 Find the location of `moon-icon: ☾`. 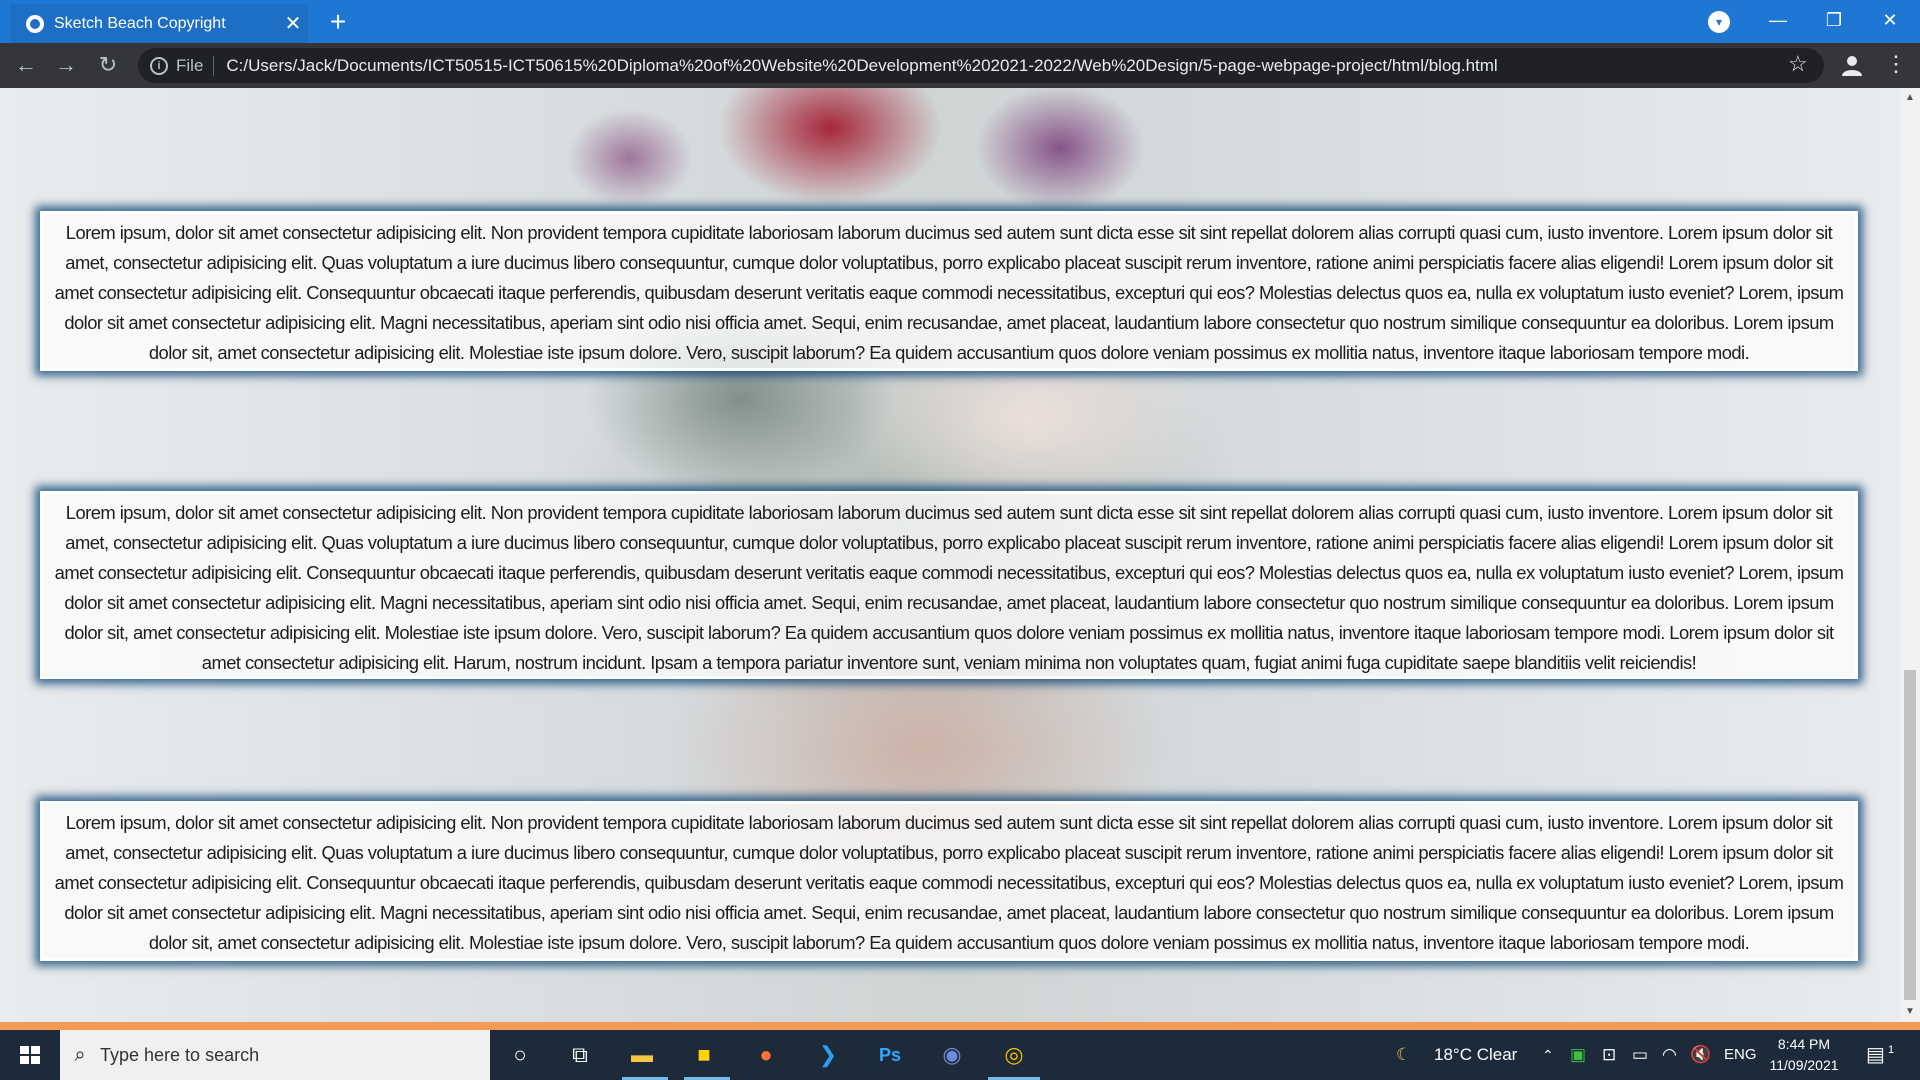

moon-icon: ☾ is located at coordinates (1404, 1054).